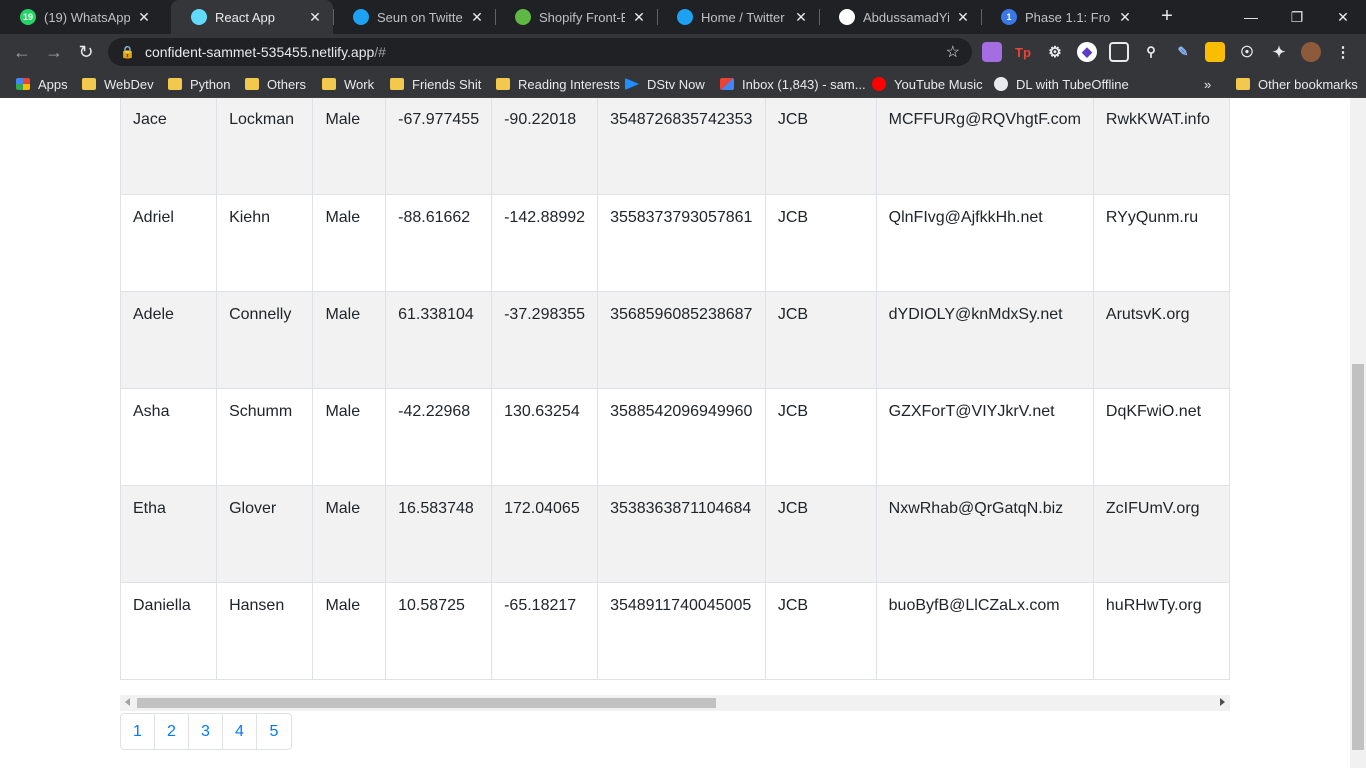  I want to click on tab-1: 19 (19) WhatsApp ✕, so click(81, 17).